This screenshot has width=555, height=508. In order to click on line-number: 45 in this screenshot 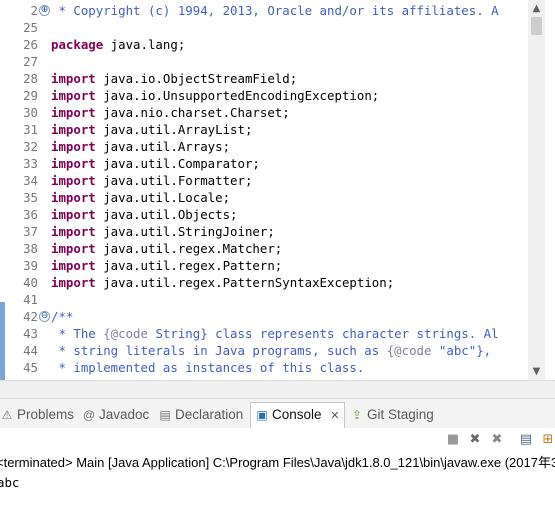, I will do `click(30, 367)`.